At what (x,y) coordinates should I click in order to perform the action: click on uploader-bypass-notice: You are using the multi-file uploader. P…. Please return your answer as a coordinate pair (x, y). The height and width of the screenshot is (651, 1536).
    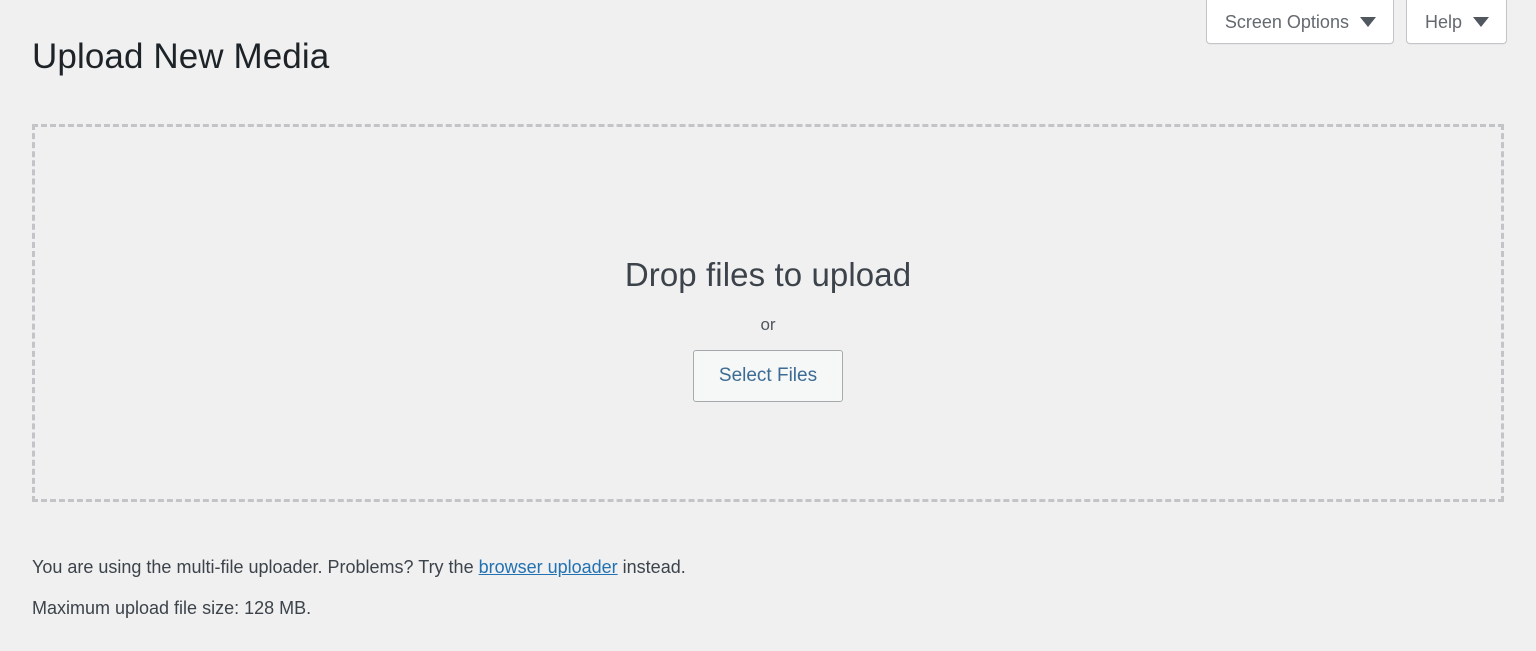
    Looking at the image, I should click on (359, 567).